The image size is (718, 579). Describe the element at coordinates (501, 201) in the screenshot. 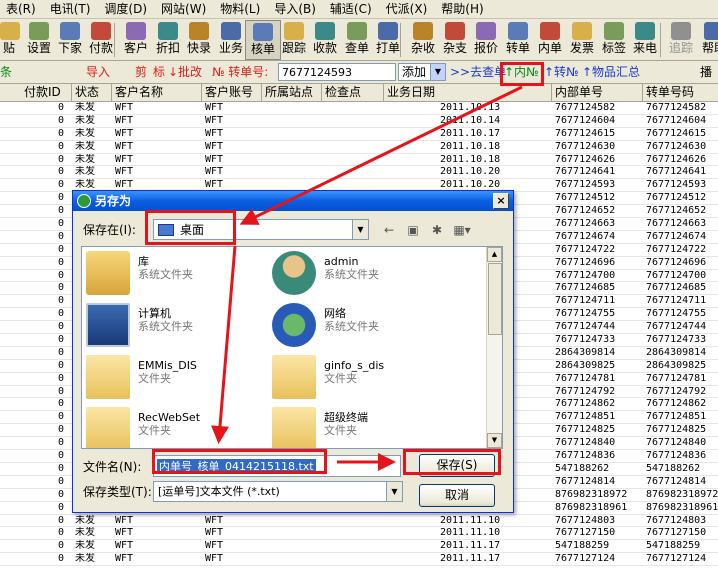

I see `close-button: ×` at that location.